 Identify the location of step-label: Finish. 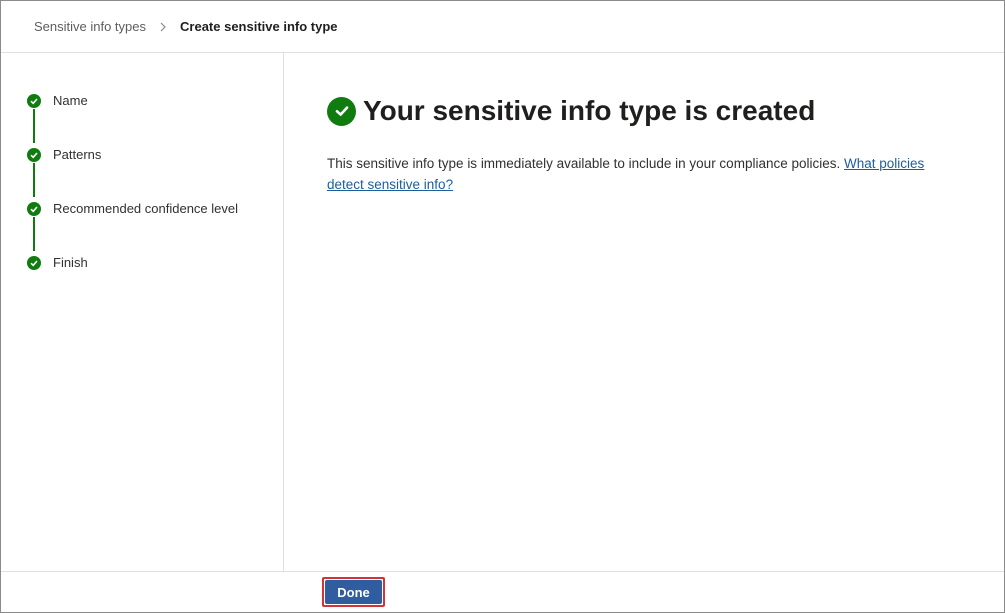
(70, 262).